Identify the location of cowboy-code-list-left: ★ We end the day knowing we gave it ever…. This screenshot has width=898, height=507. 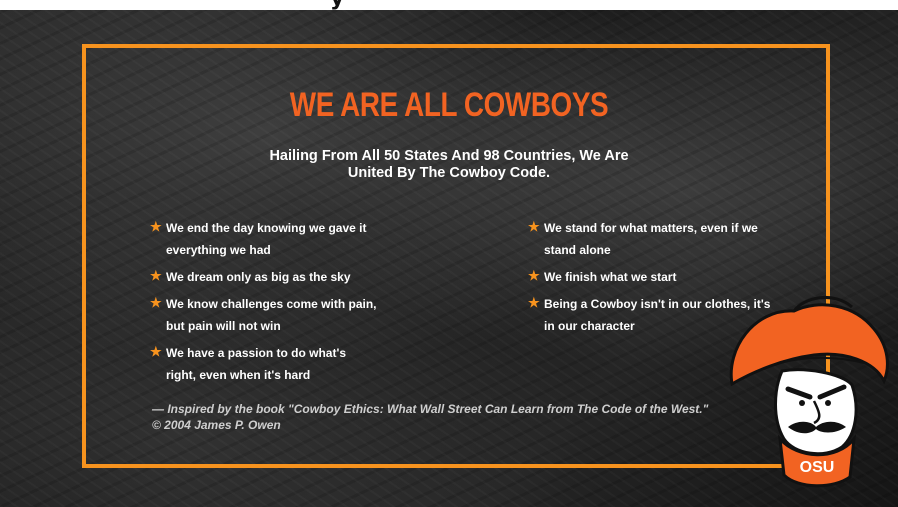
(278, 304).